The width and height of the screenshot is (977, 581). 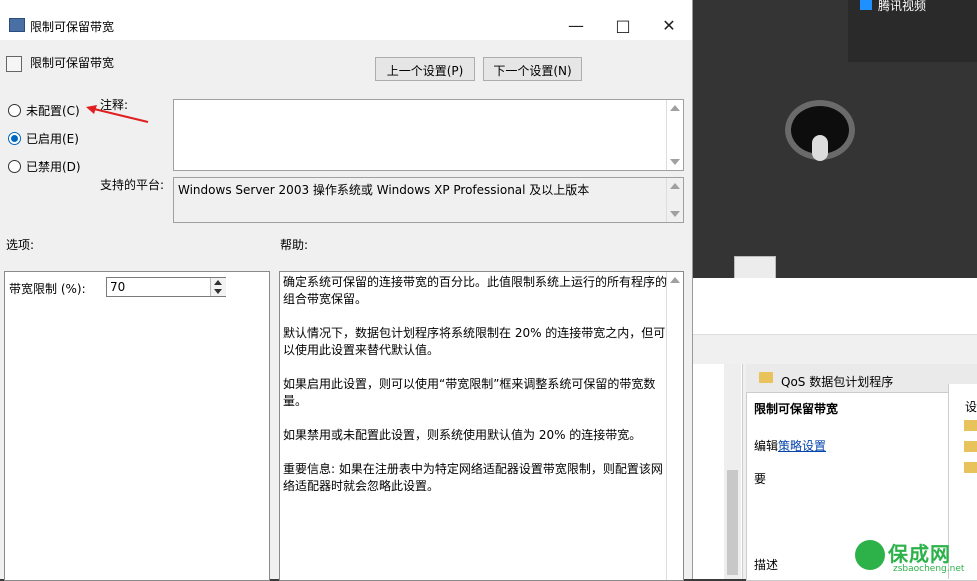 I want to click on options-panel, so click(x=137, y=426).